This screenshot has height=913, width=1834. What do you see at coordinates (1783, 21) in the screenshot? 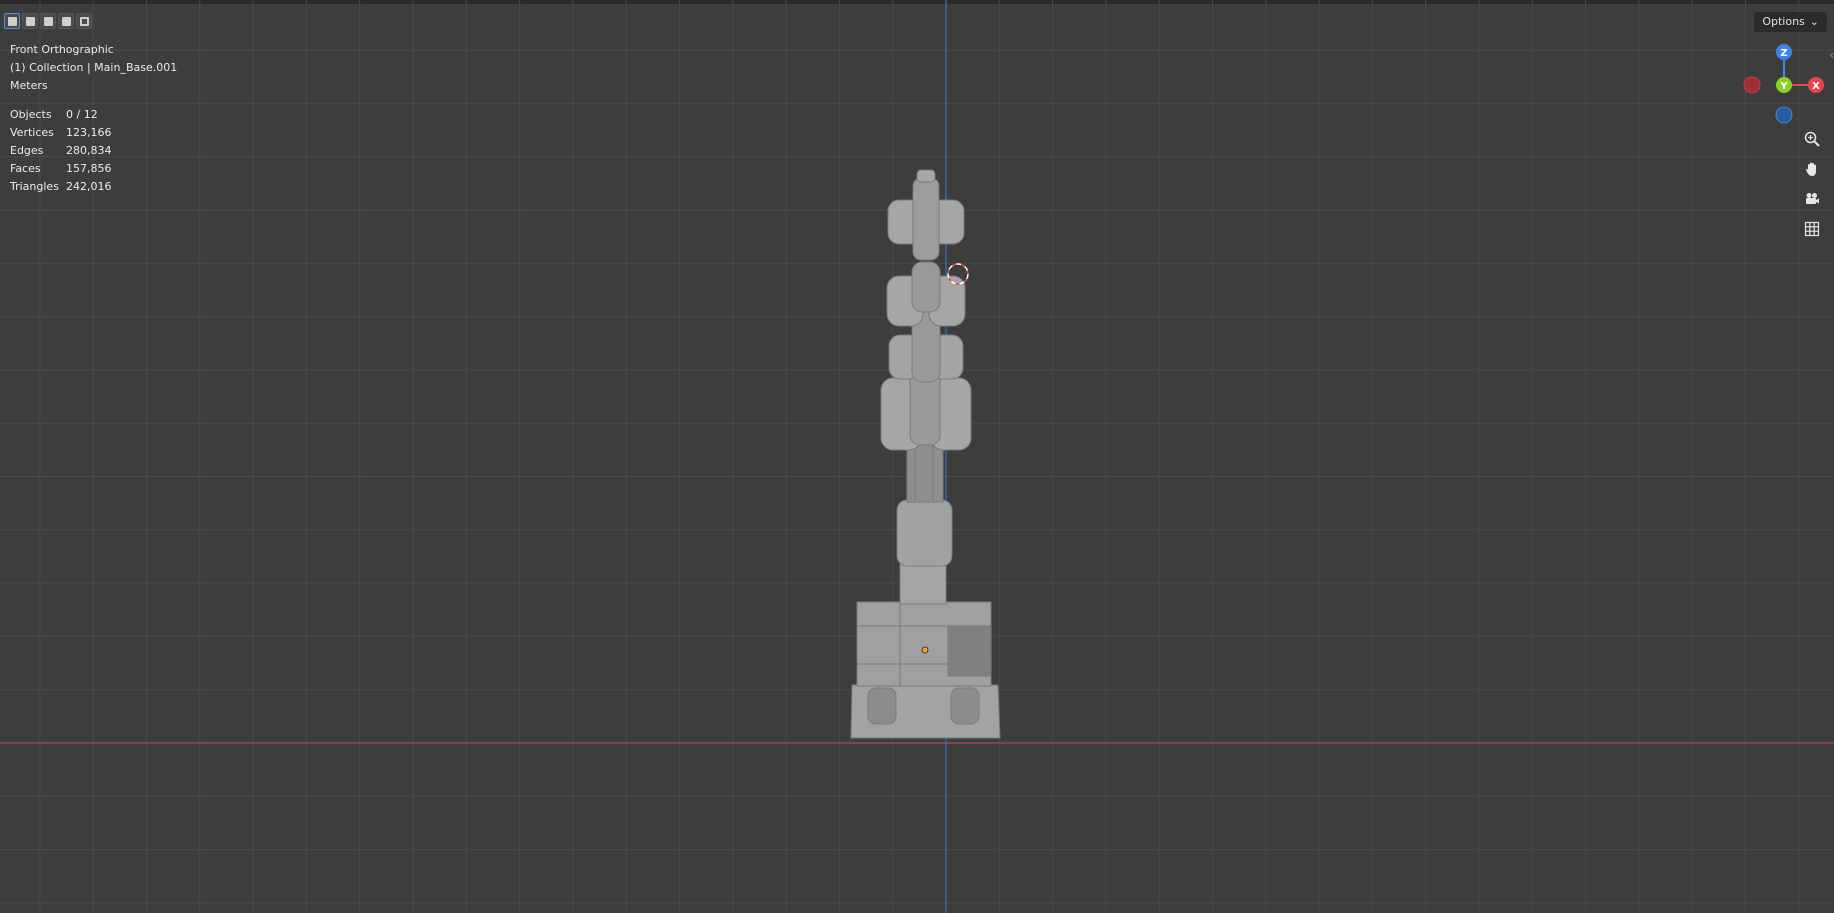
I see `options-label: Options` at bounding box center [1783, 21].